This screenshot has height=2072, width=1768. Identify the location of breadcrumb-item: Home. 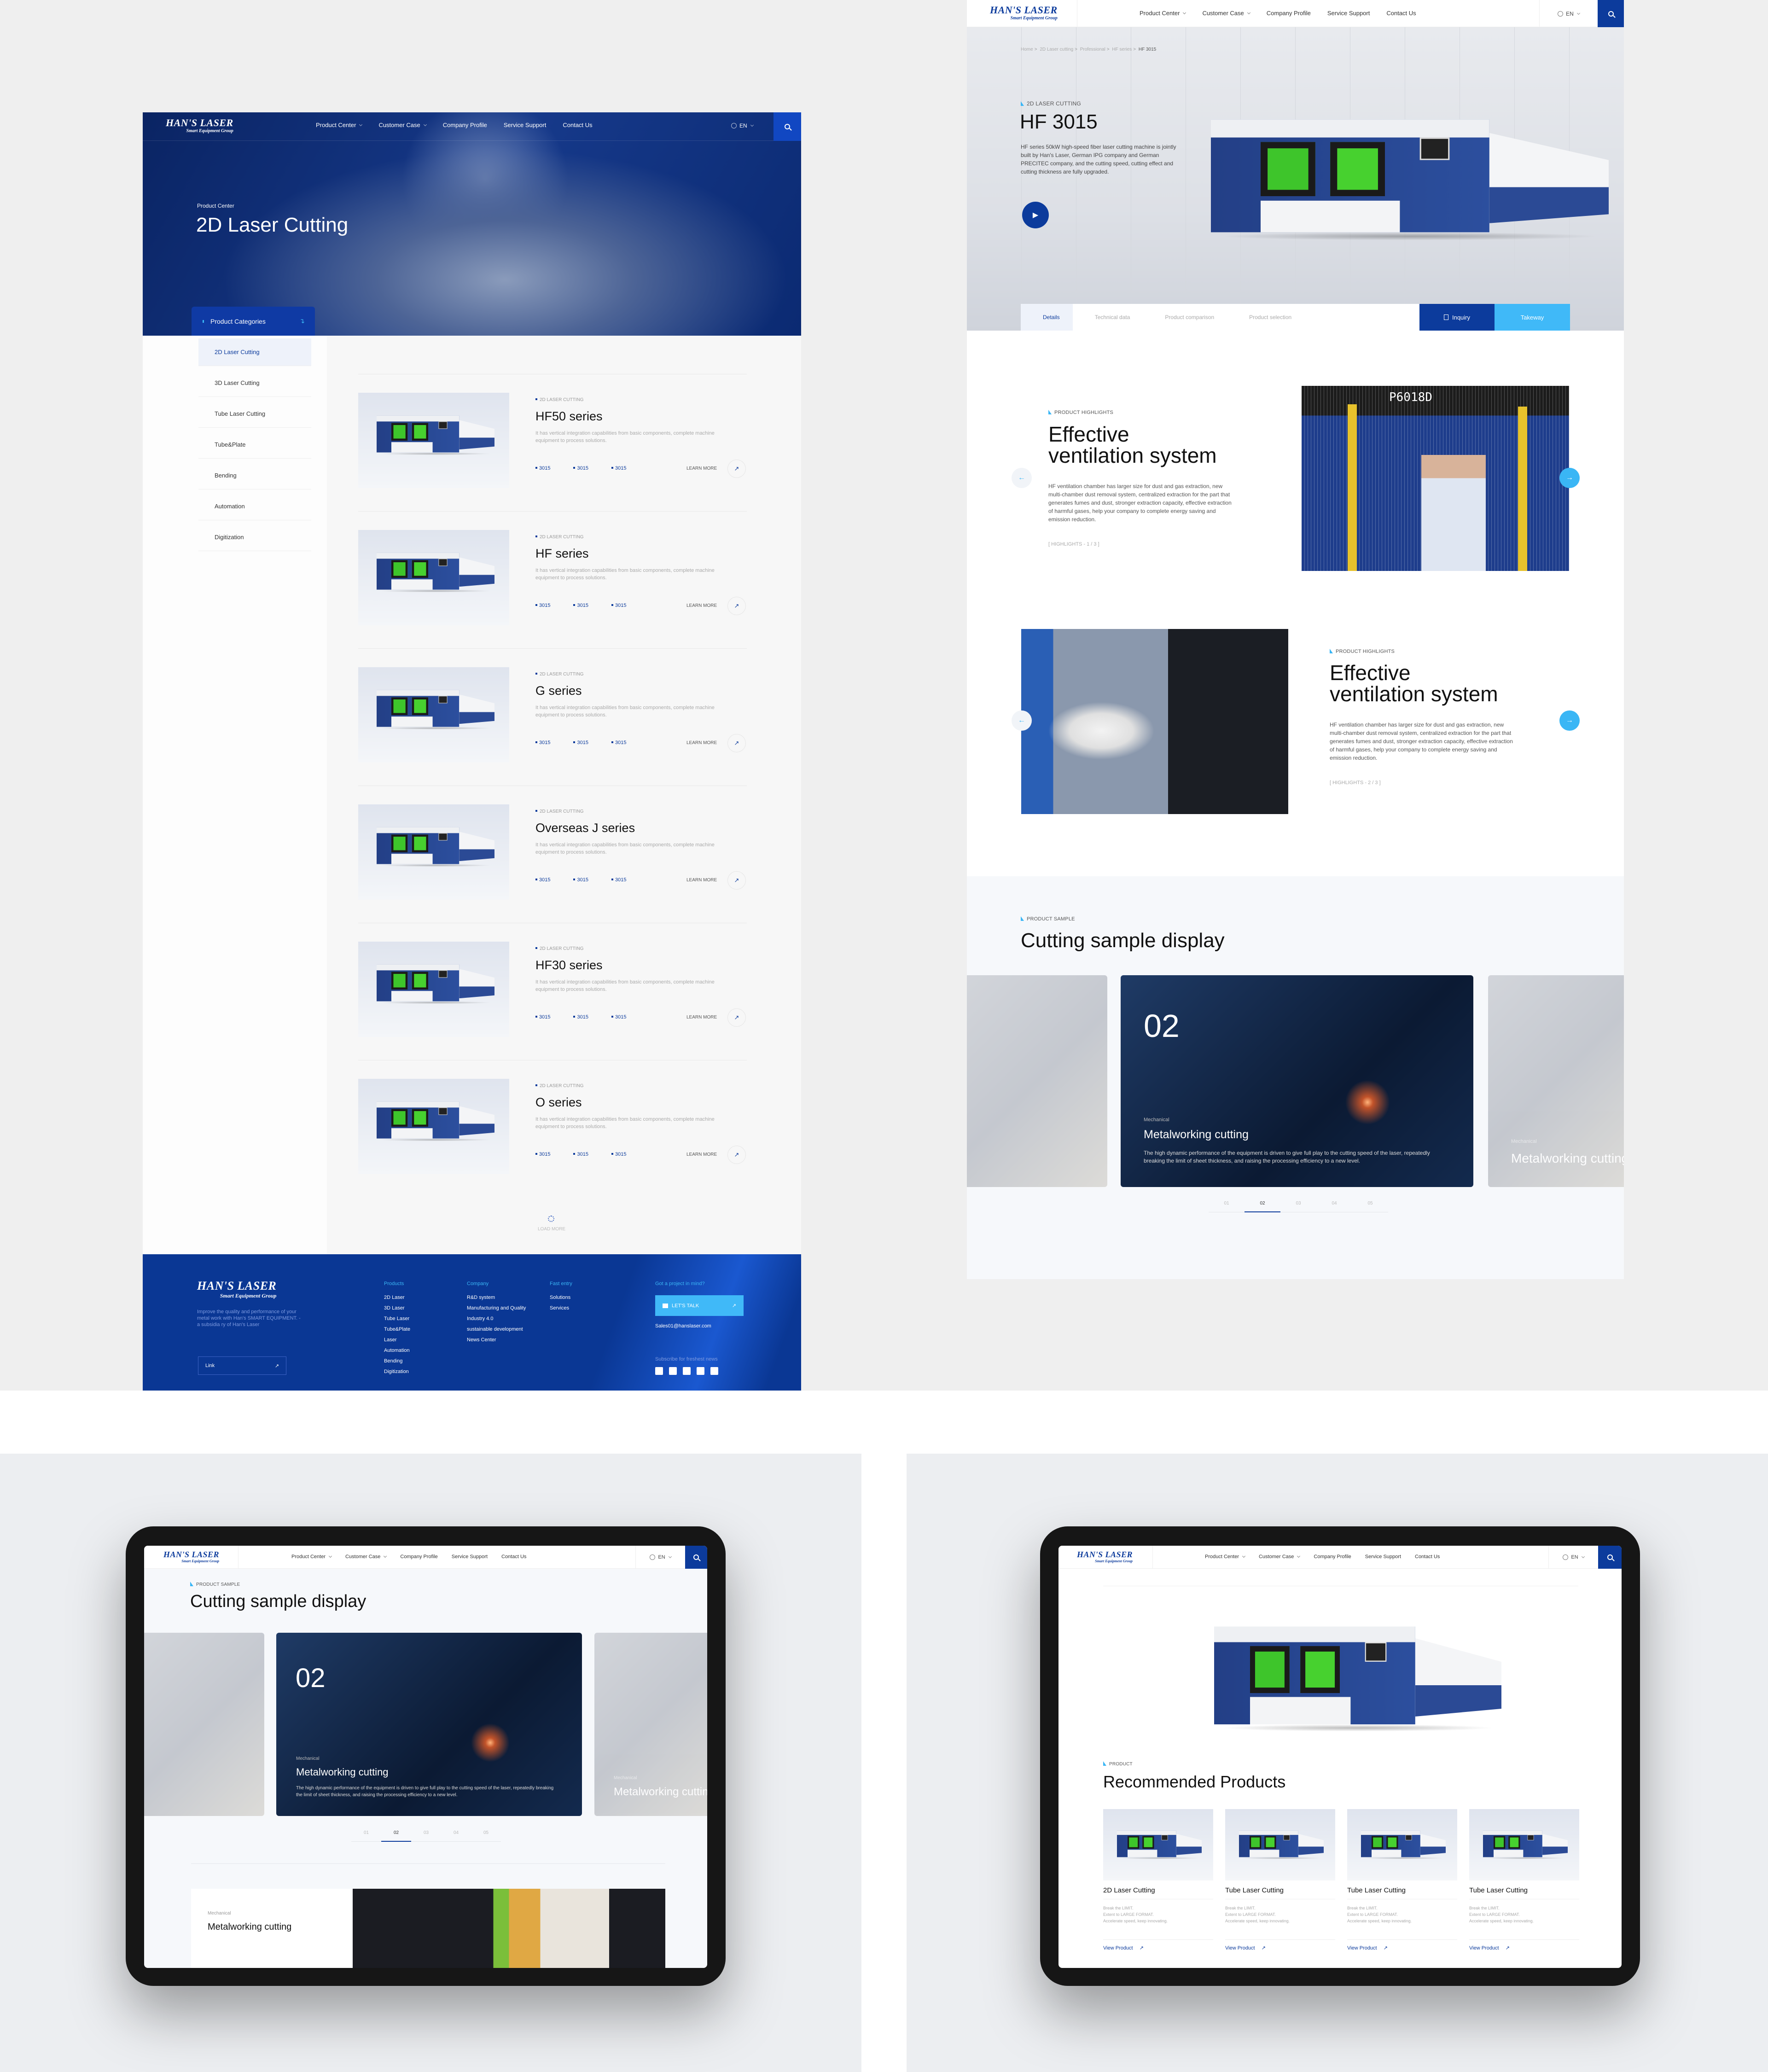
(1027, 49).